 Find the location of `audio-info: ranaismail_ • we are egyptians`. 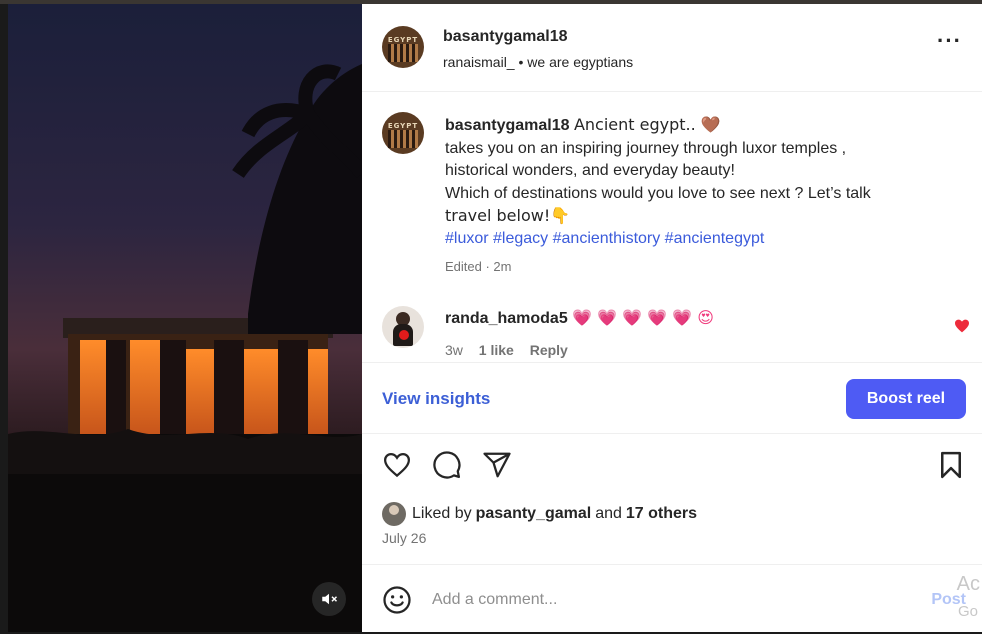

audio-info: ranaismail_ • we are egyptians is located at coordinates (538, 62).